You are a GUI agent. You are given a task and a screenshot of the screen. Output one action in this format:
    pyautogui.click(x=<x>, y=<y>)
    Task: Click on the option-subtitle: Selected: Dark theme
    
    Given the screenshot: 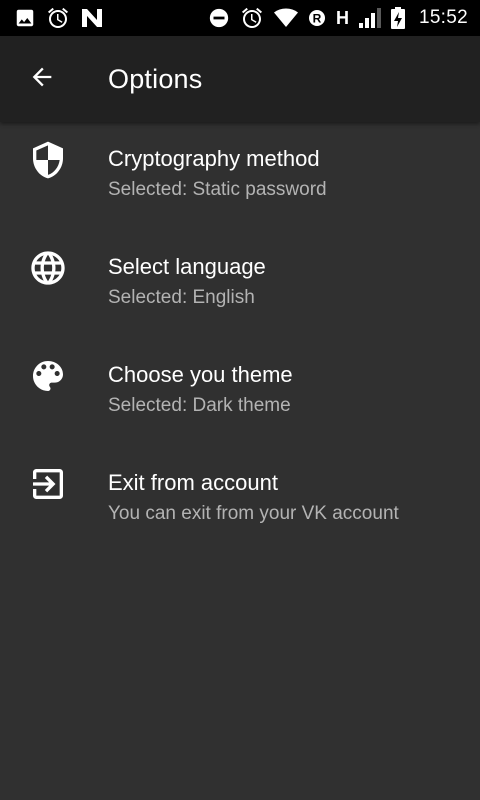 What is the action you would take?
    pyautogui.click(x=199, y=405)
    